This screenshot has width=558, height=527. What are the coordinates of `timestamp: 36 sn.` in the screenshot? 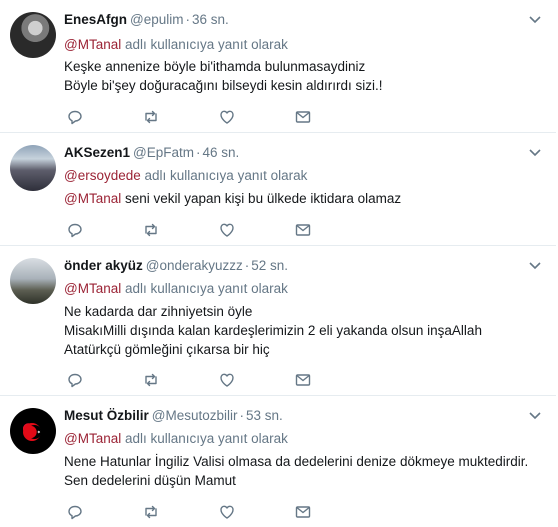 It's located at (210, 19).